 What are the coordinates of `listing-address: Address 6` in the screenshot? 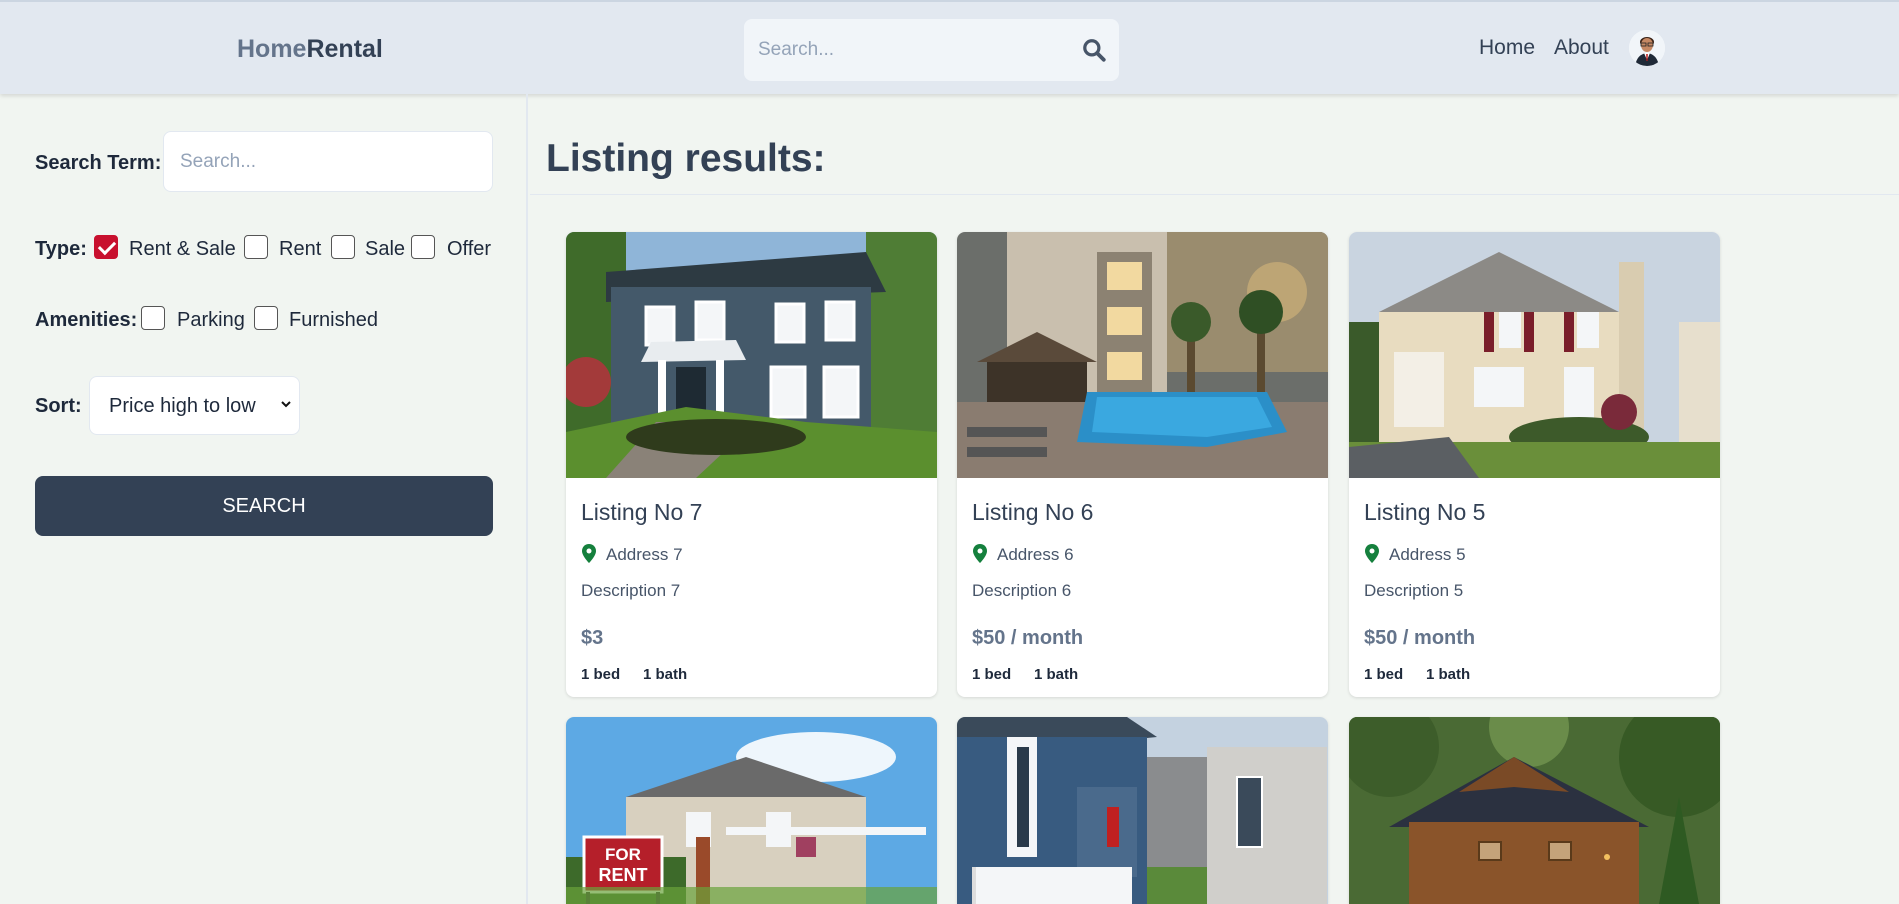 It's located at (1035, 554).